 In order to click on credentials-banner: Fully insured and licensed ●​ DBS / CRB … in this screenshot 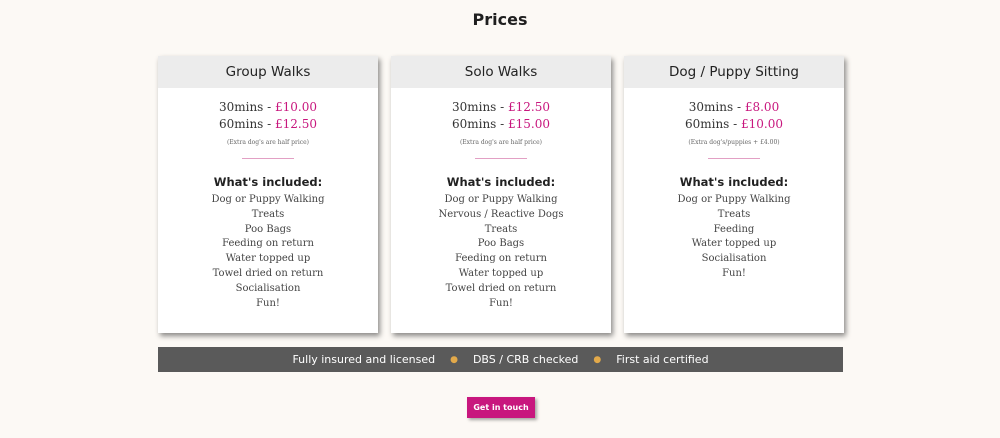, I will do `click(500, 359)`.